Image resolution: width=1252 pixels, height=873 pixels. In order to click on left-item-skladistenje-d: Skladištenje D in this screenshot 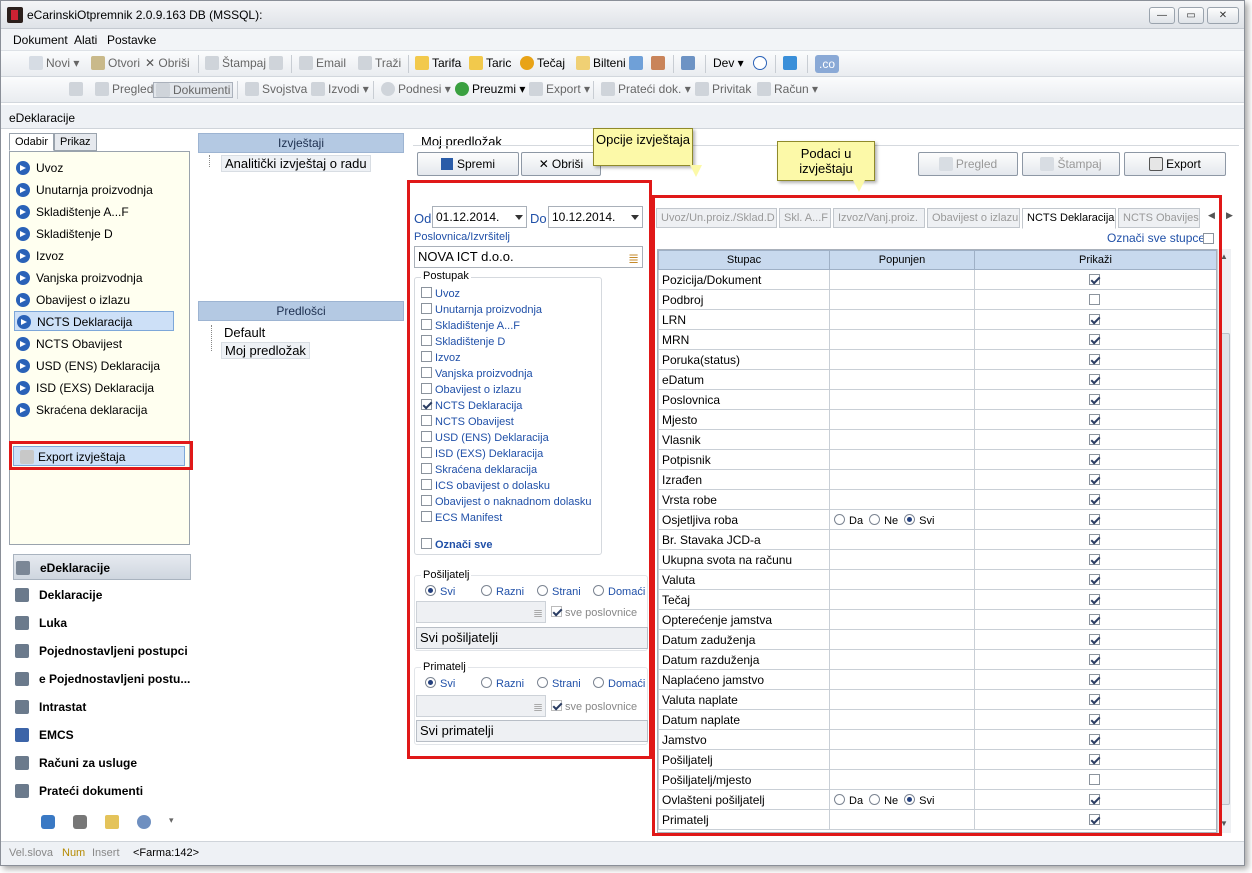, I will do `click(63, 234)`.